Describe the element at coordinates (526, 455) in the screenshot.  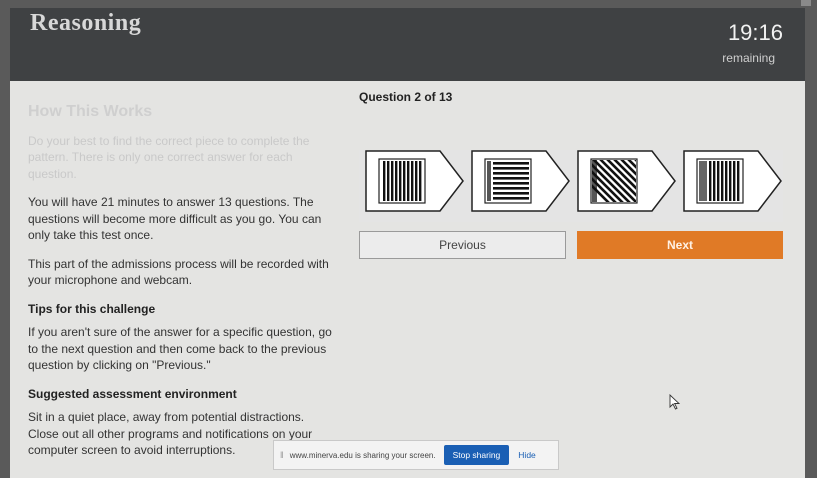
I see `hide-button: Hide` at that location.